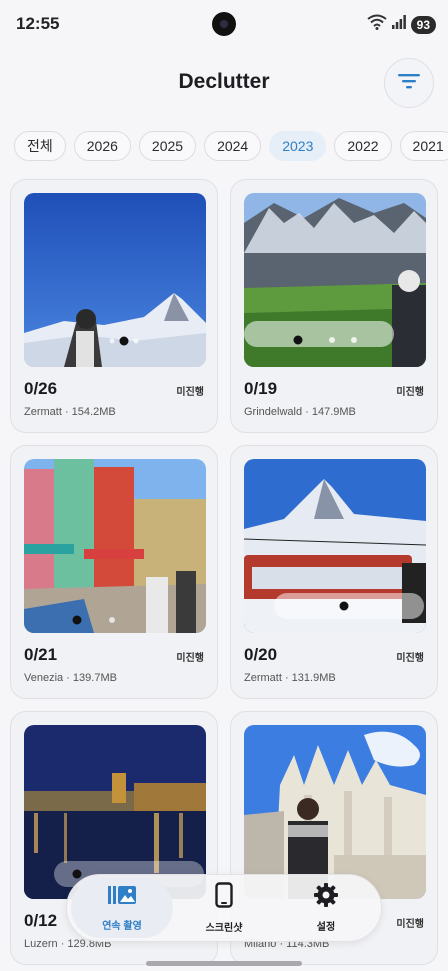 This screenshot has width=448, height=971. What do you see at coordinates (122, 926) in the screenshot?
I see `nav-label-burst: 연속 촬영` at bounding box center [122, 926].